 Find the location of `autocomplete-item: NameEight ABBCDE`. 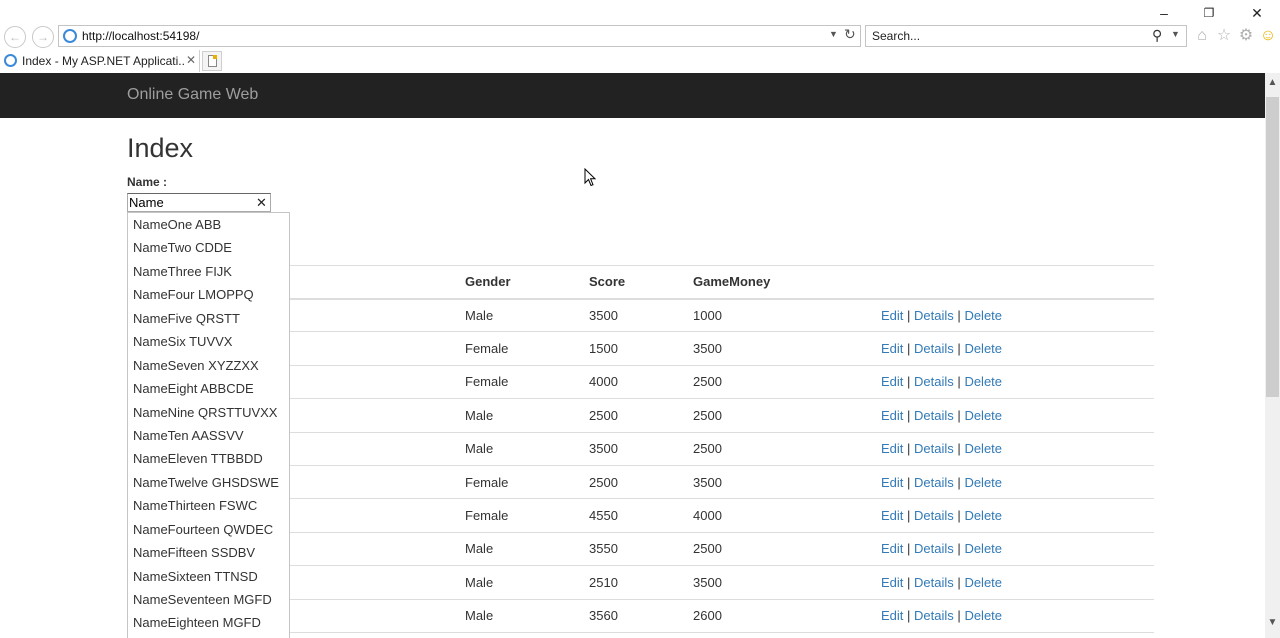

autocomplete-item: NameEight ABBCDE is located at coordinates (208, 388).